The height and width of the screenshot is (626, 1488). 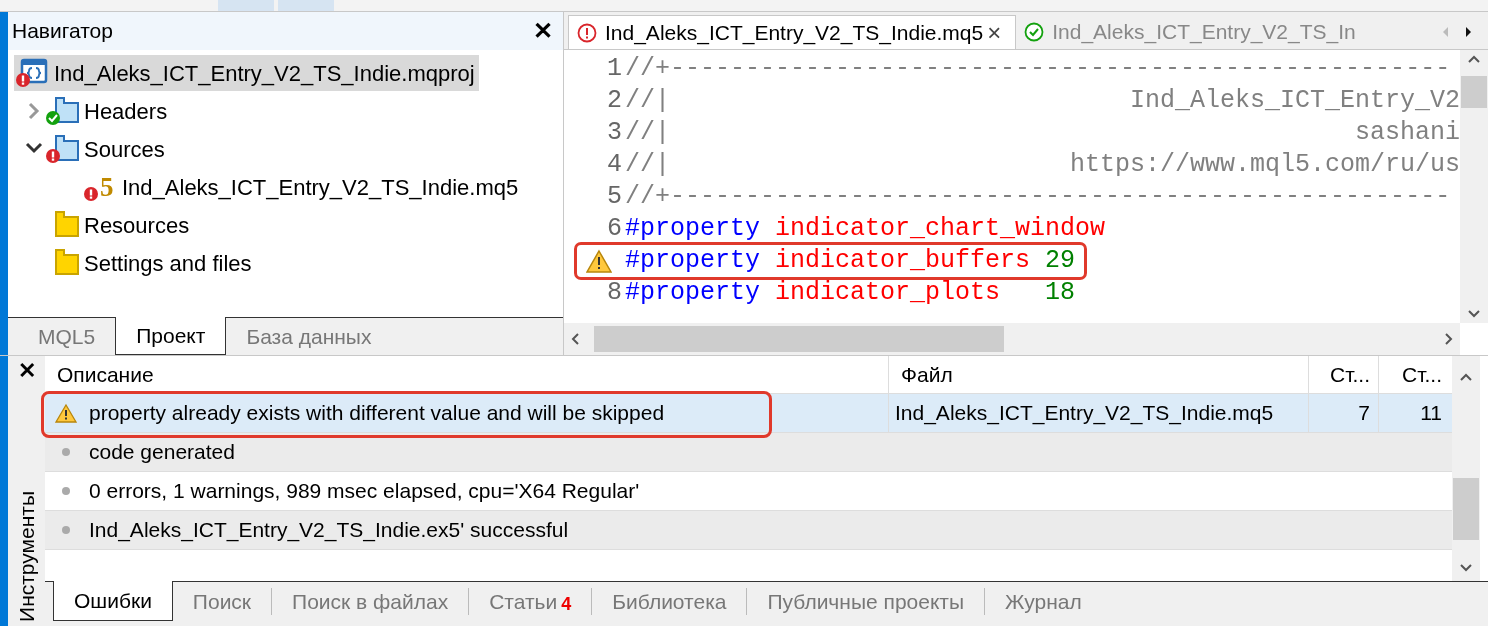 What do you see at coordinates (113, 601) in the screenshot?
I see `panel-tab: Ошибки` at bounding box center [113, 601].